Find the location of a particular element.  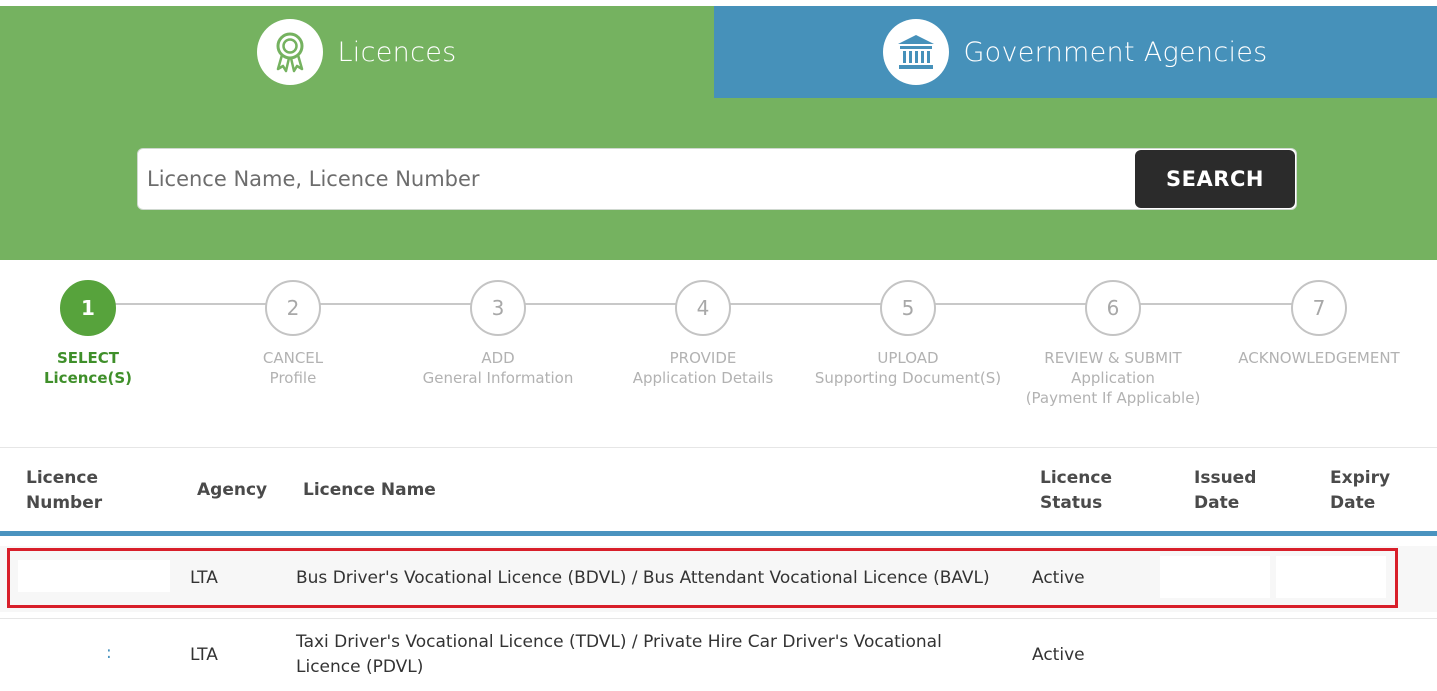

cell-licence-status: Active is located at coordinates (1058, 655).